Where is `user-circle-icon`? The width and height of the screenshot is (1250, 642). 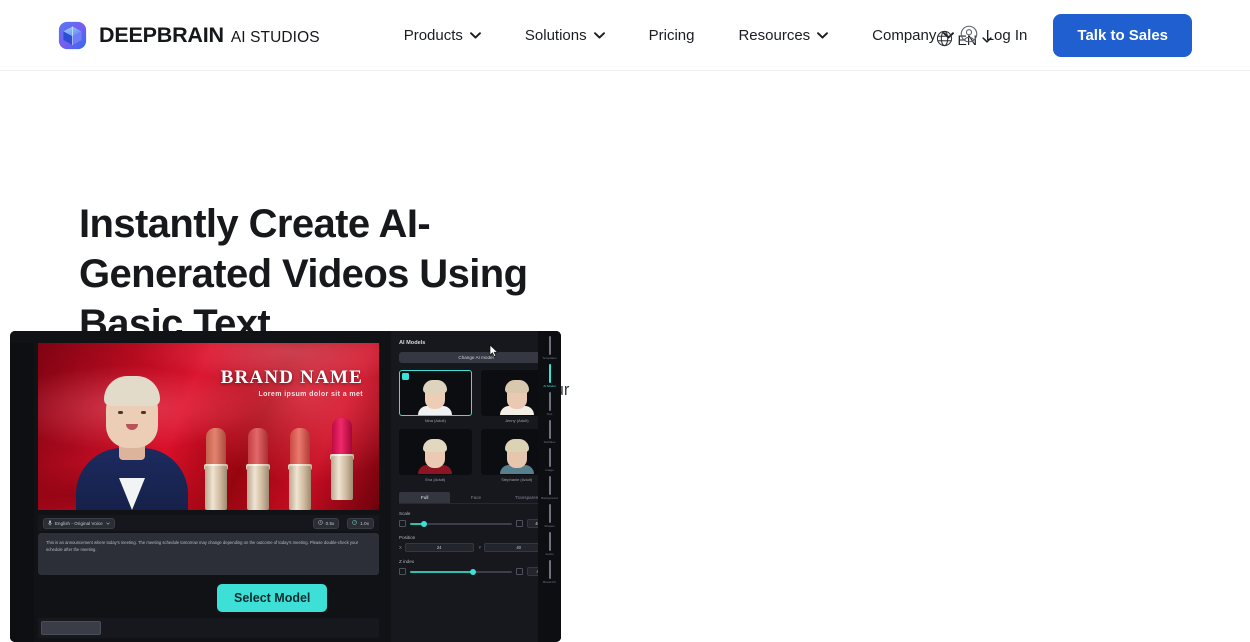
user-circle-icon is located at coordinates (969, 36).